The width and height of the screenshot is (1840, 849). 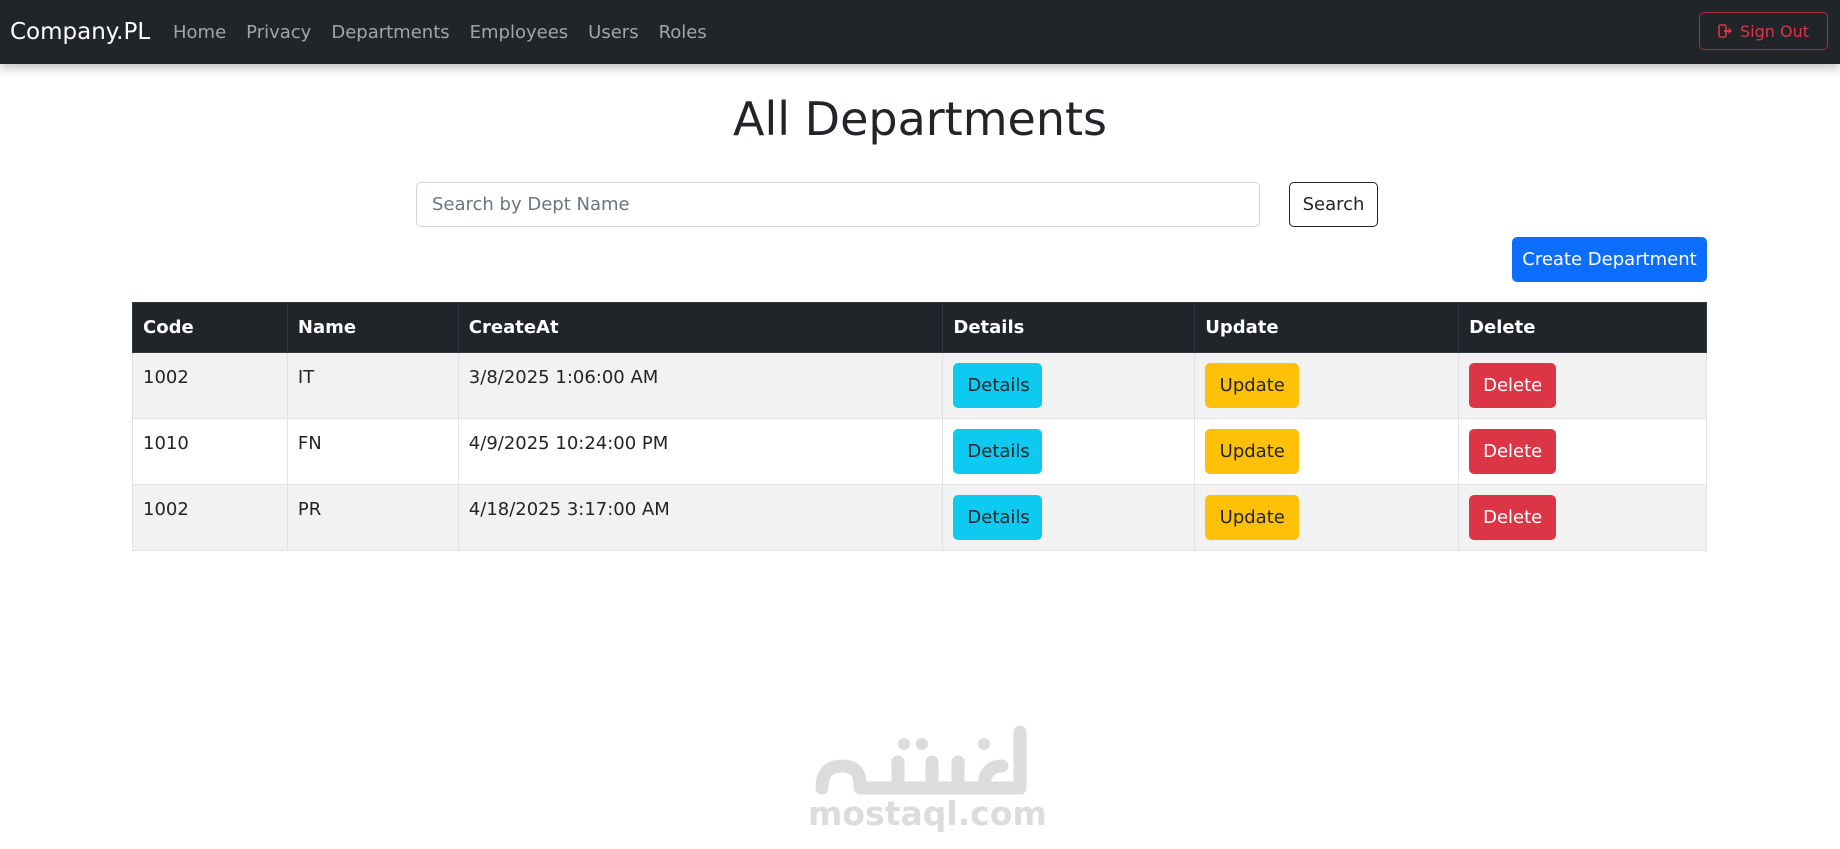 What do you see at coordinates (838, 204) in the screenshot?
I see `search-input` at bounding box center [838, 204].